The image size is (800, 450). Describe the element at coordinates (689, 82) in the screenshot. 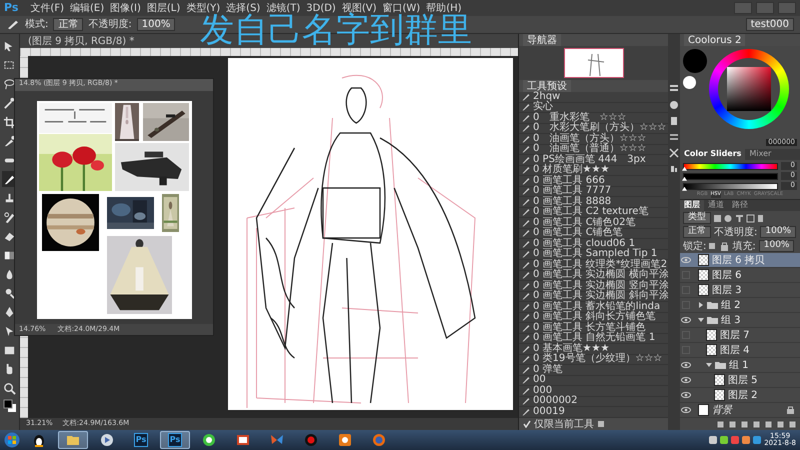

I see `background-swatch` at that location.